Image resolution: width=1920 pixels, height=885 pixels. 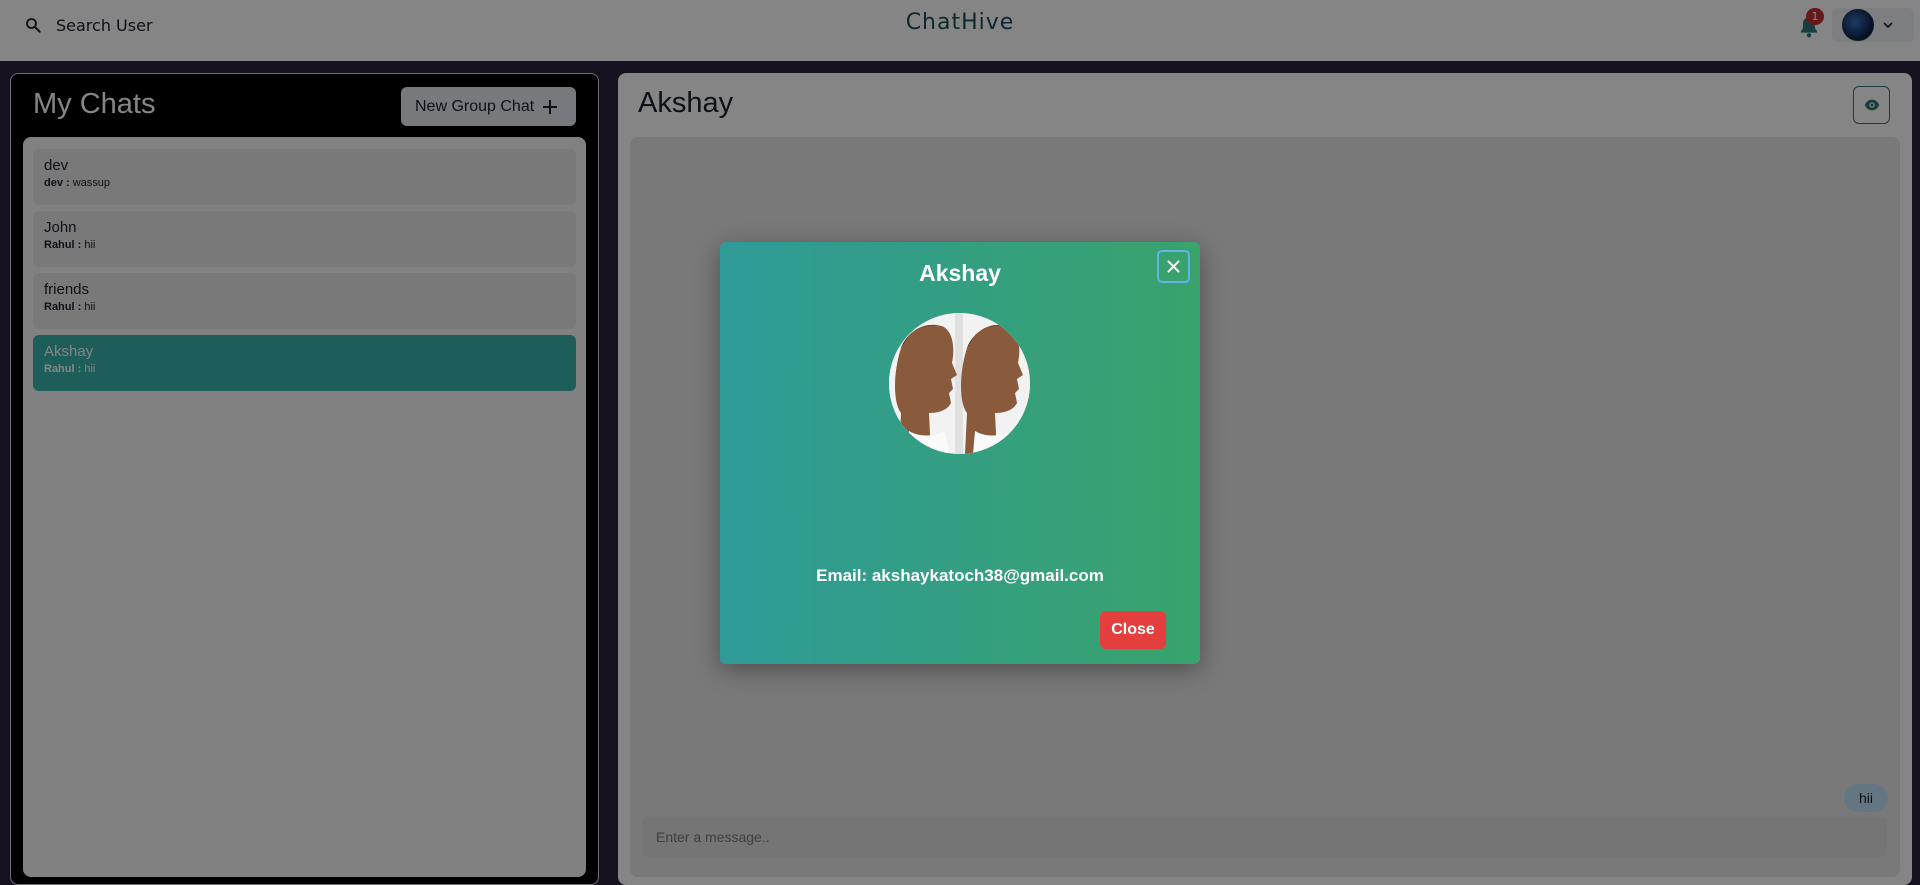 I want to click on modal-title: Akshay, so click(x=960, y=273).